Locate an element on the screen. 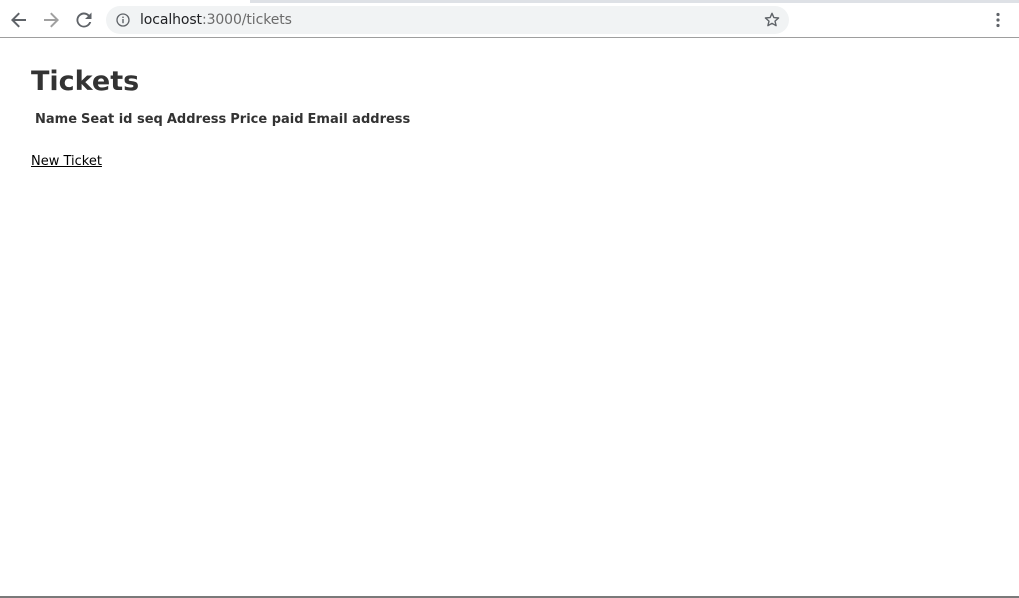 Image resolution: width=1019 pixels, height=598 pixels. forward-button is located at coordinates (51, 20).